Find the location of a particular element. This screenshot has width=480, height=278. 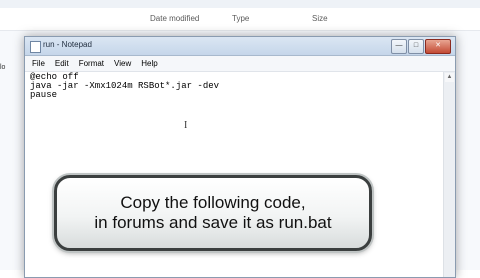

caption-line-1: Copy the following code, is located at coordinates (213, 202).